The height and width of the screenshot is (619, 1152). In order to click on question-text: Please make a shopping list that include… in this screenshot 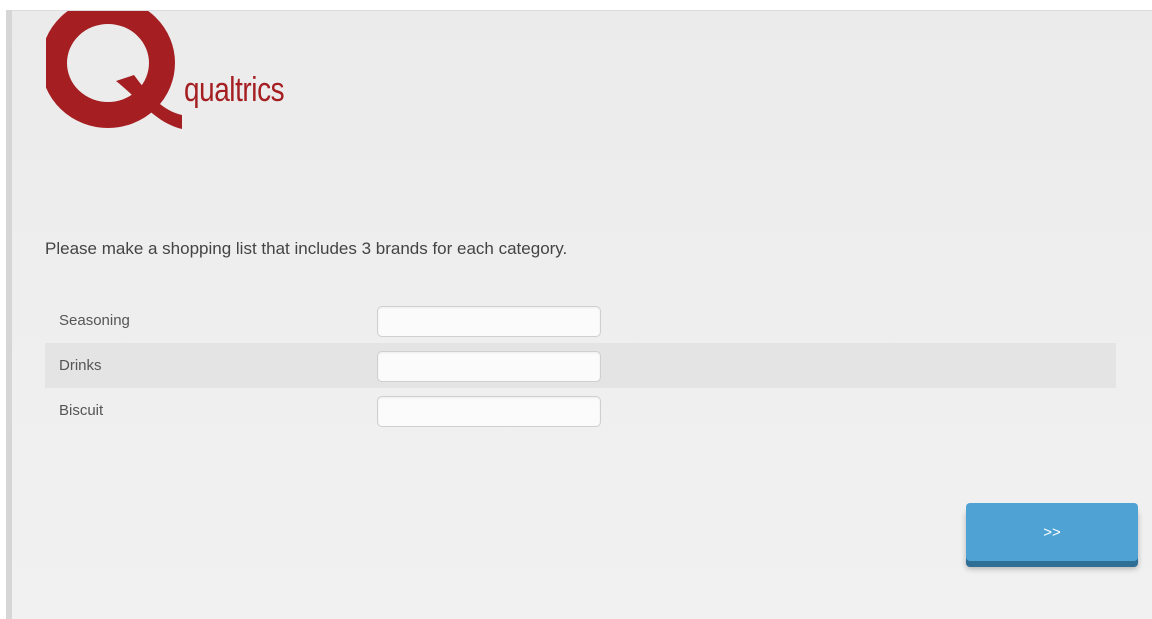, I will do `click(306, 248)`.